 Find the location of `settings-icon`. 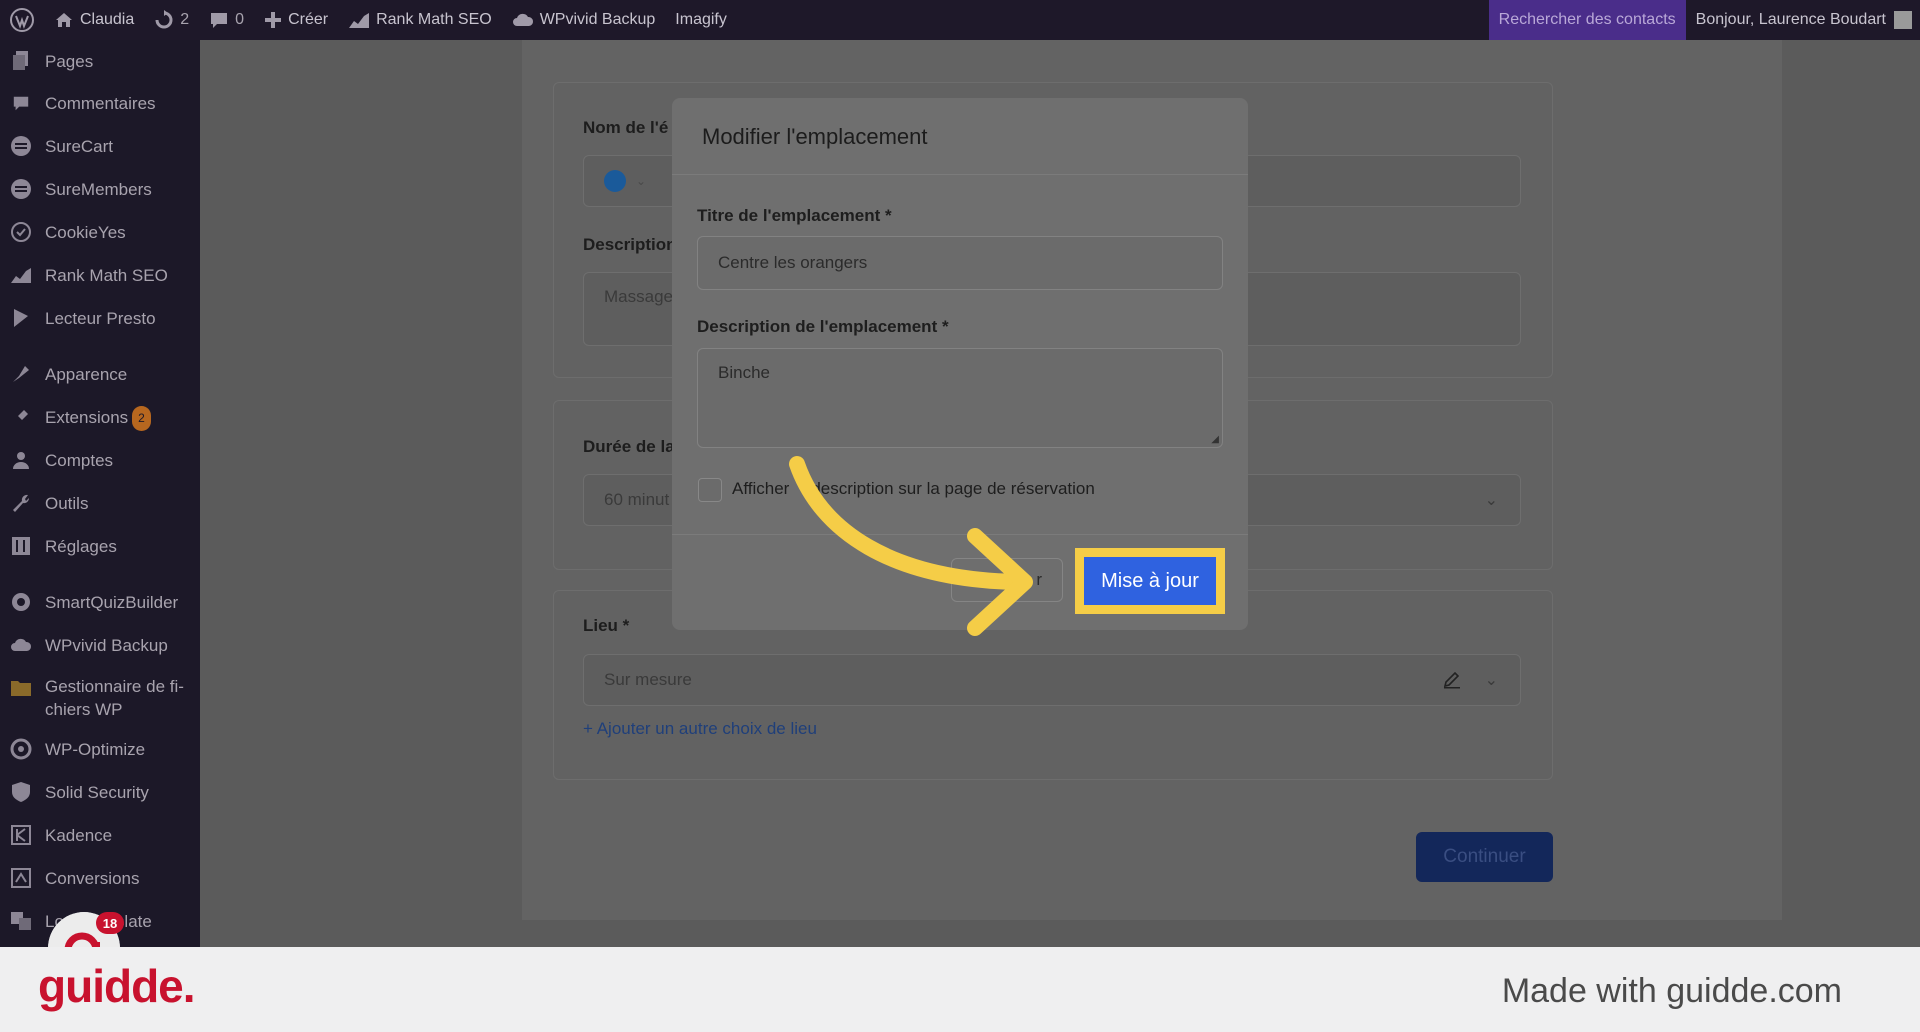

settings-icon is located at coordinates (21, 546).